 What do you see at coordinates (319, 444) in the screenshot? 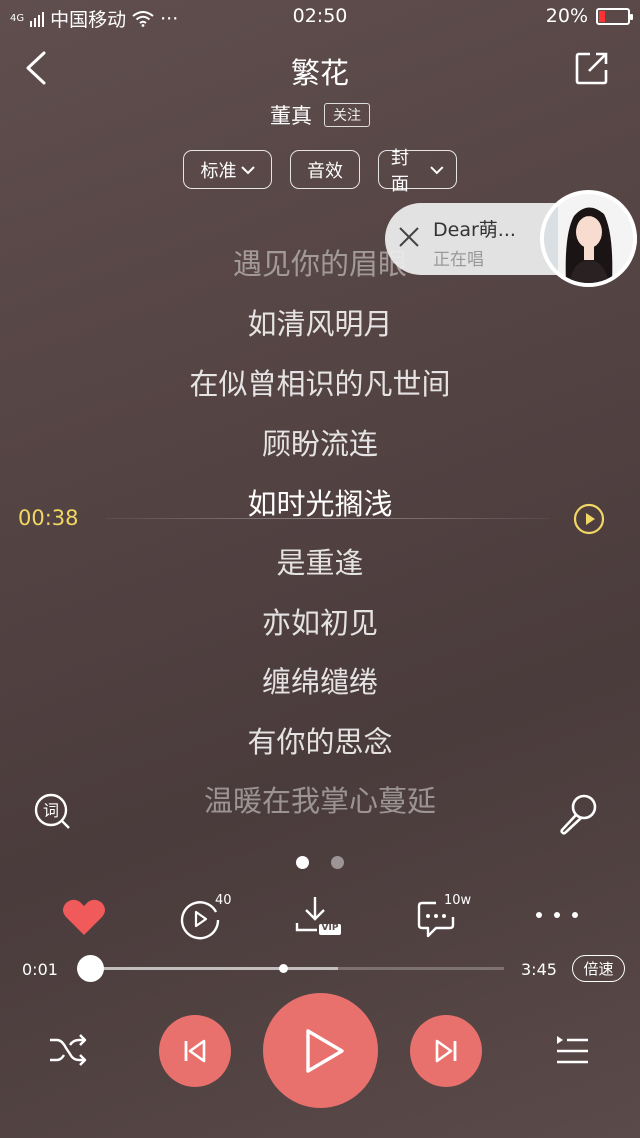
I see `lyric-line: 顾盼流连` at bounding box center [319, 444].